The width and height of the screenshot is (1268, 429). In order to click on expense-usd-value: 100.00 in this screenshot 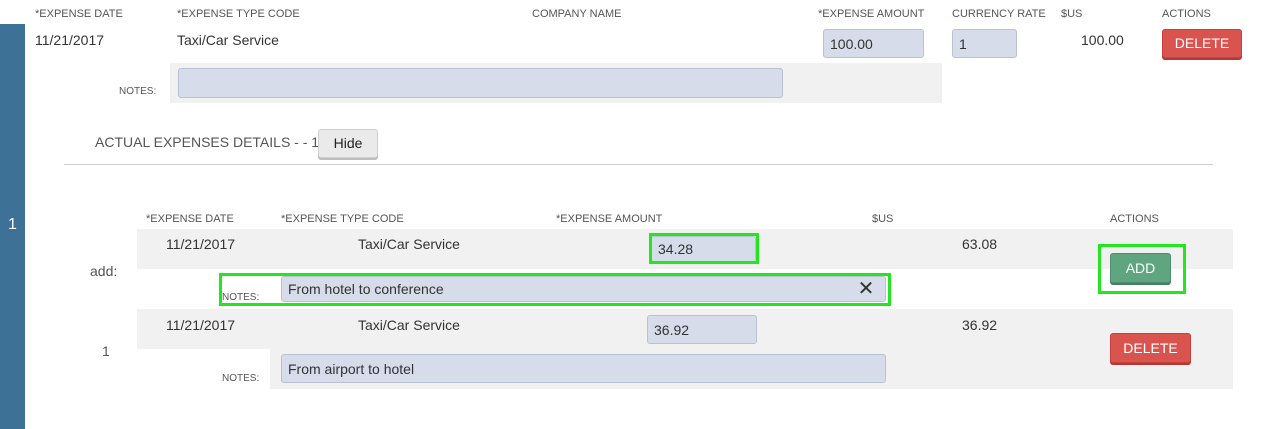, I will do `click(1102, 40)`.